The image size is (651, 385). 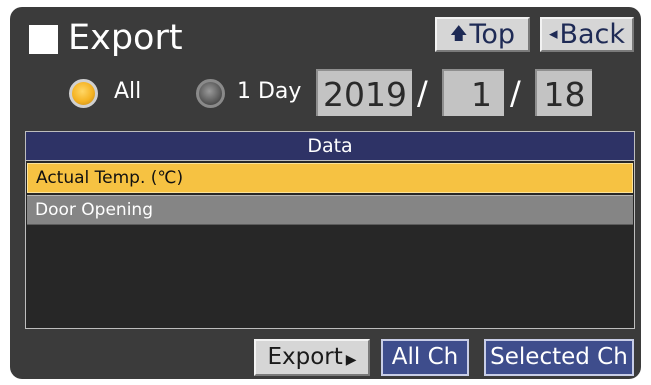 What do you see at coordinates (559, 357) in the screenshot?
I see `selected-ch-button: Selected Ch` at bounding box center [559, 357].